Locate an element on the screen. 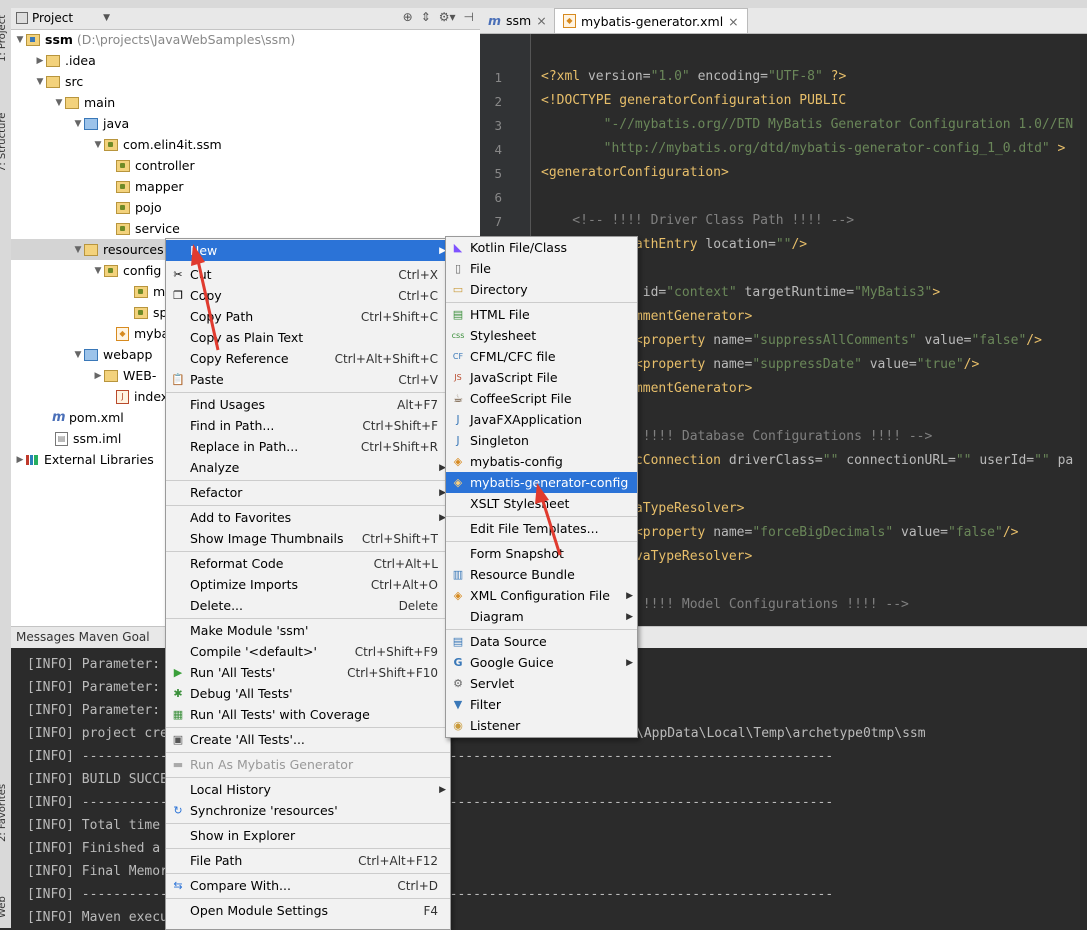 The image size is (1087, 930). annotation-arrow-generator is located at coordinates (550, 525).